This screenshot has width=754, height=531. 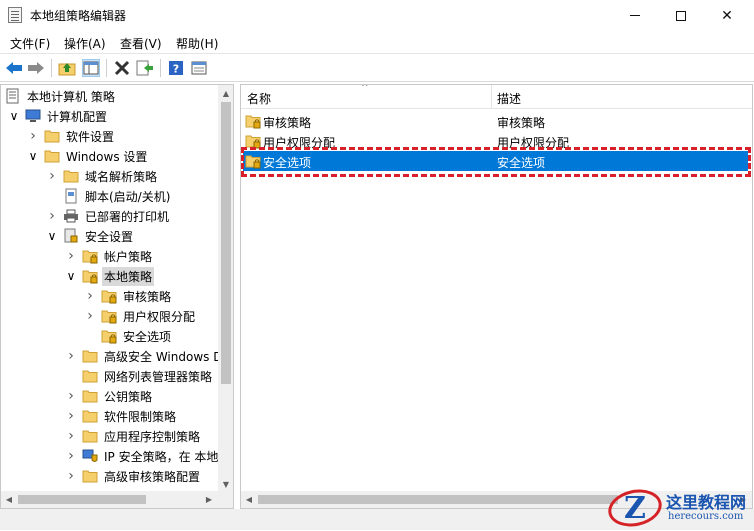 What do you see at coordinates (509, 98) in the screenshot?
I see `column-header-description: 描述` at bounding box center [509, 98].